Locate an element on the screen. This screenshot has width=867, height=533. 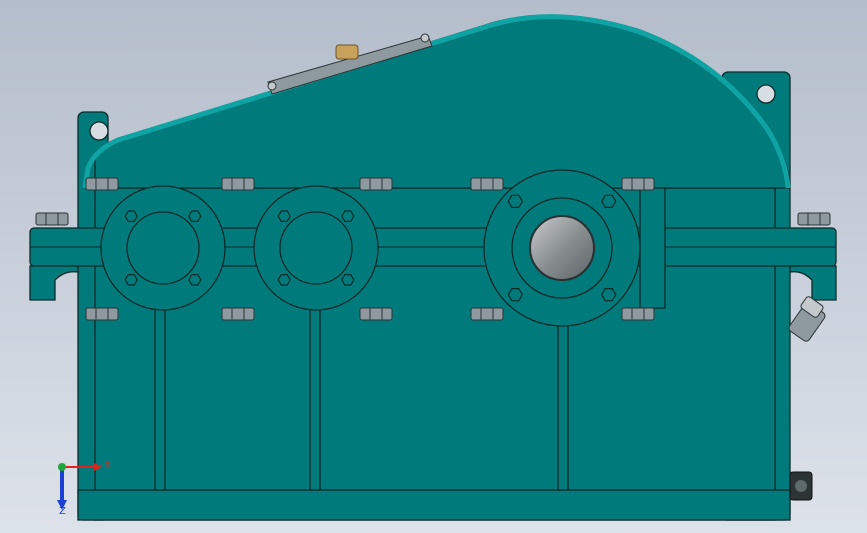
lug-hole-right is located at coordinates (766, 94).